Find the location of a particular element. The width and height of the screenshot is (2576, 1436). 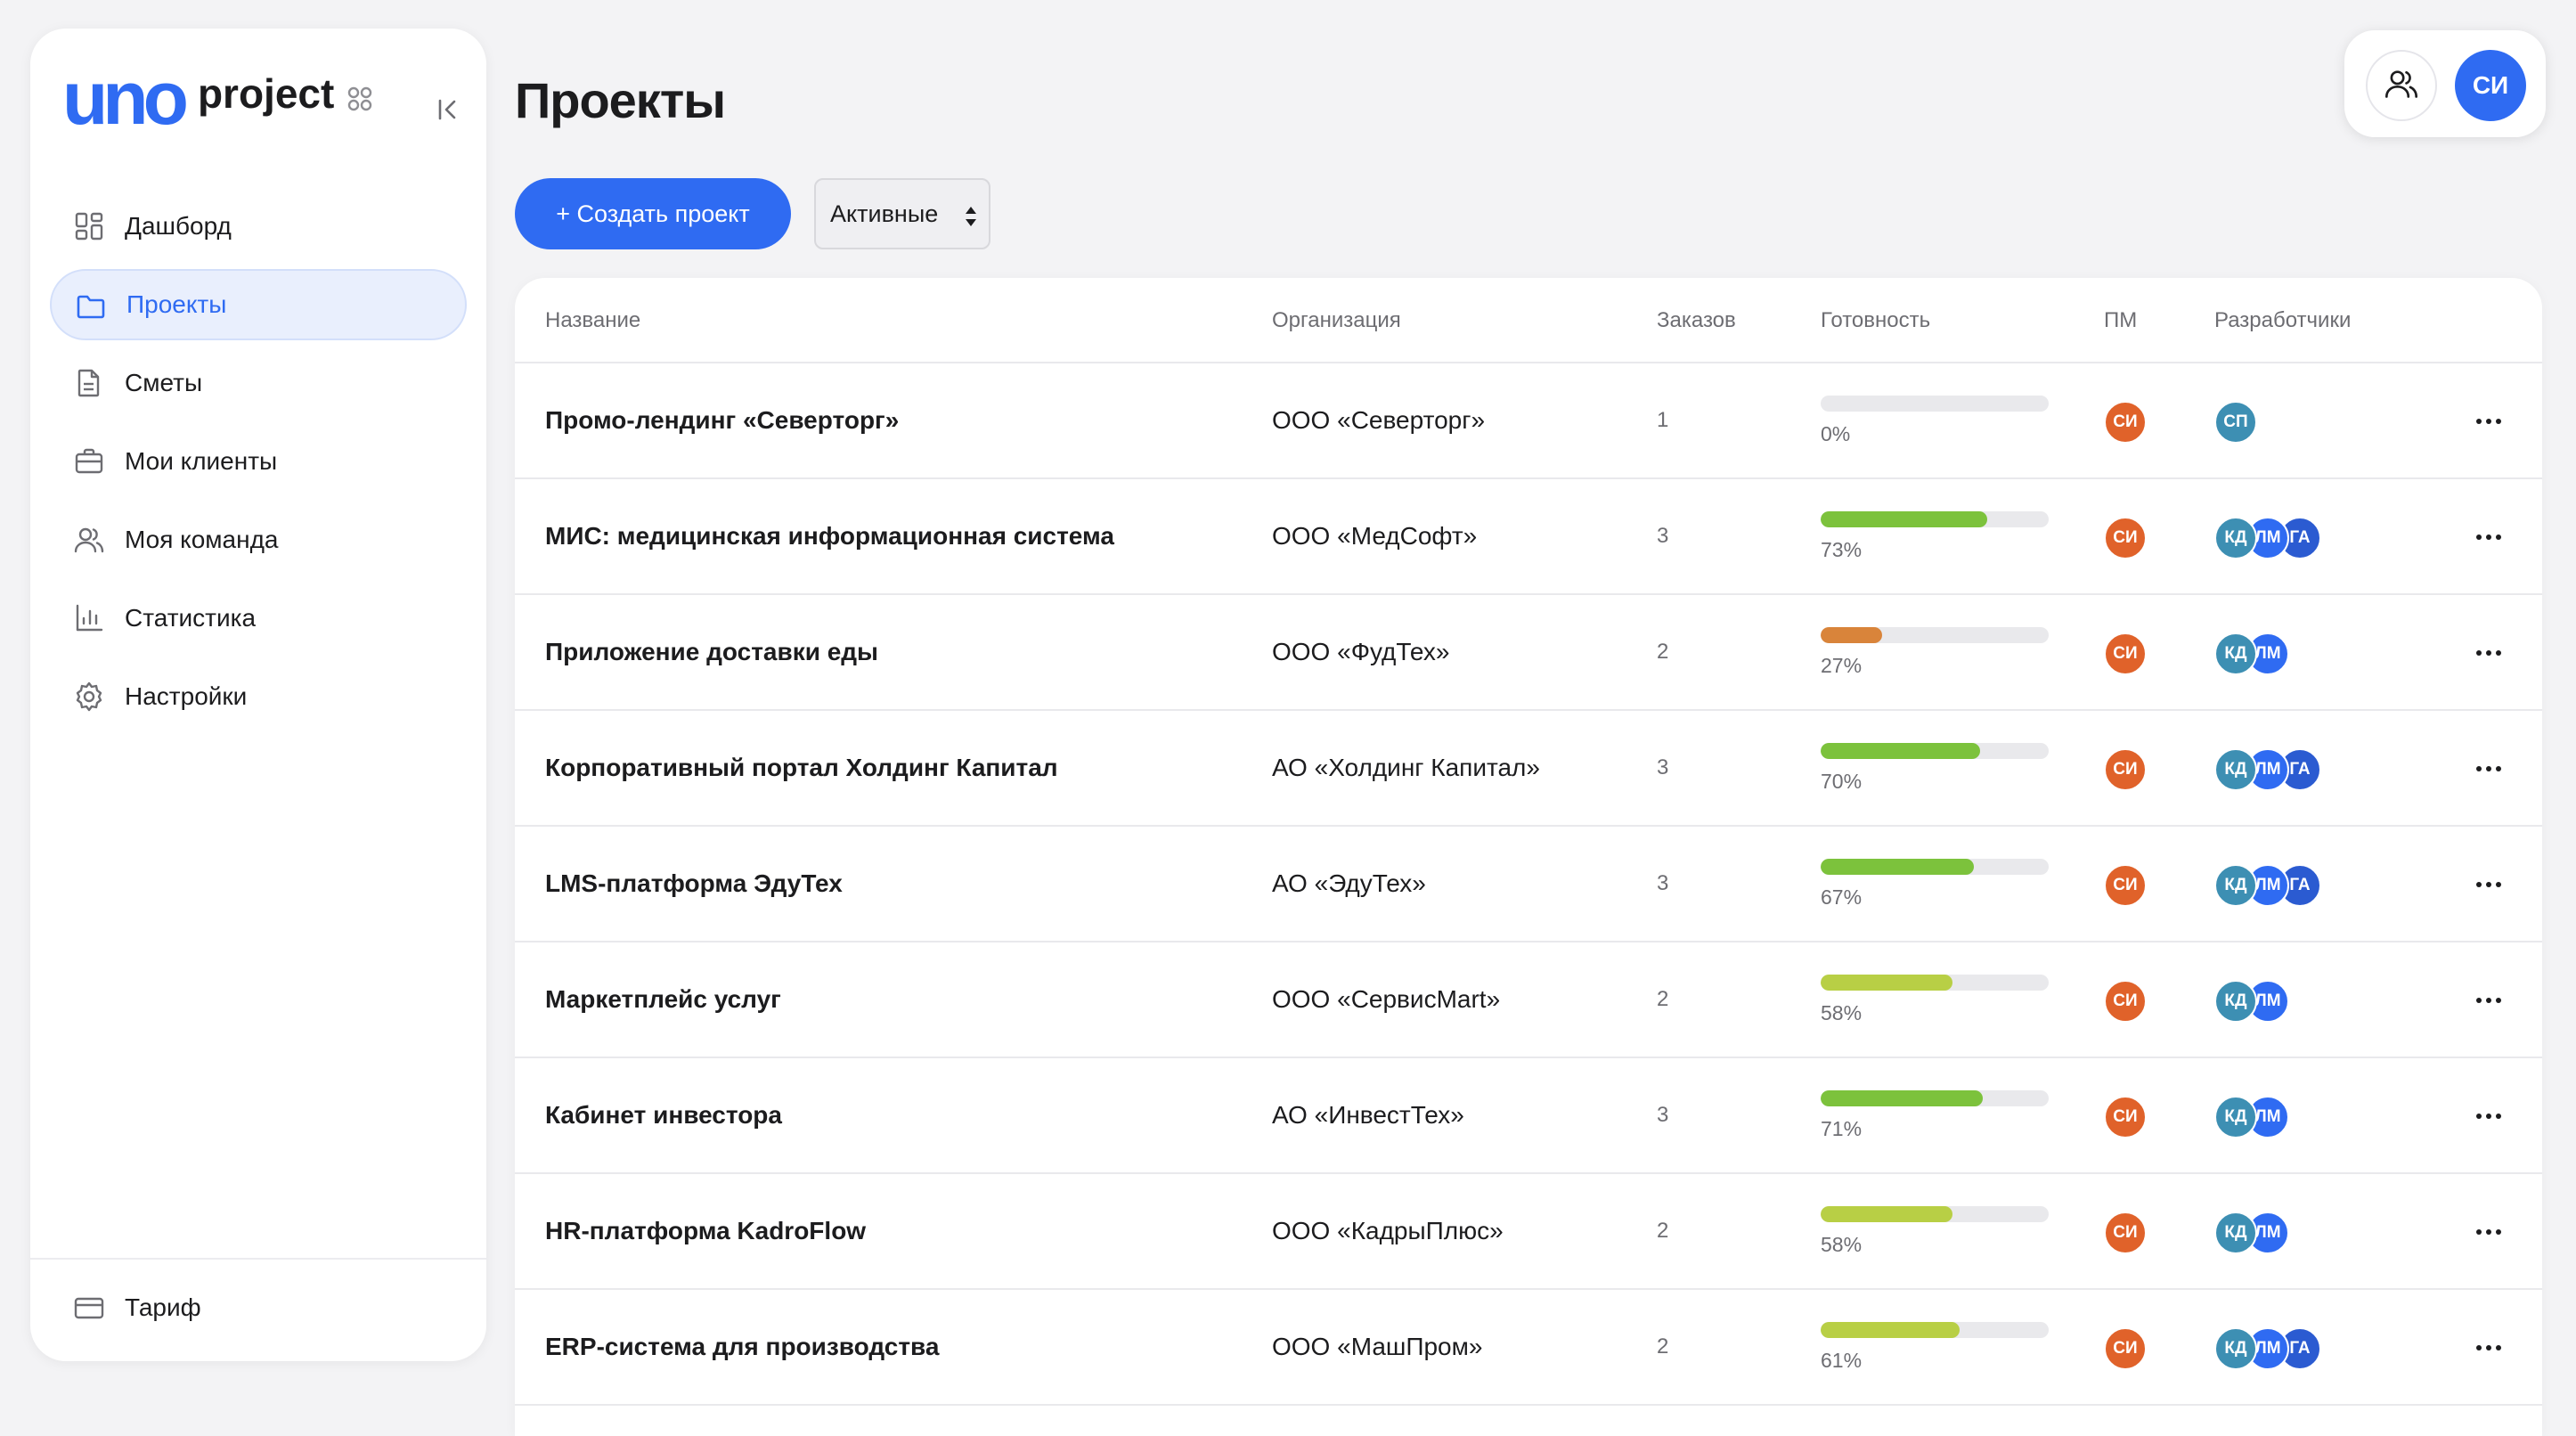

brand-logo: uno project is located at coordinates (218, 98).